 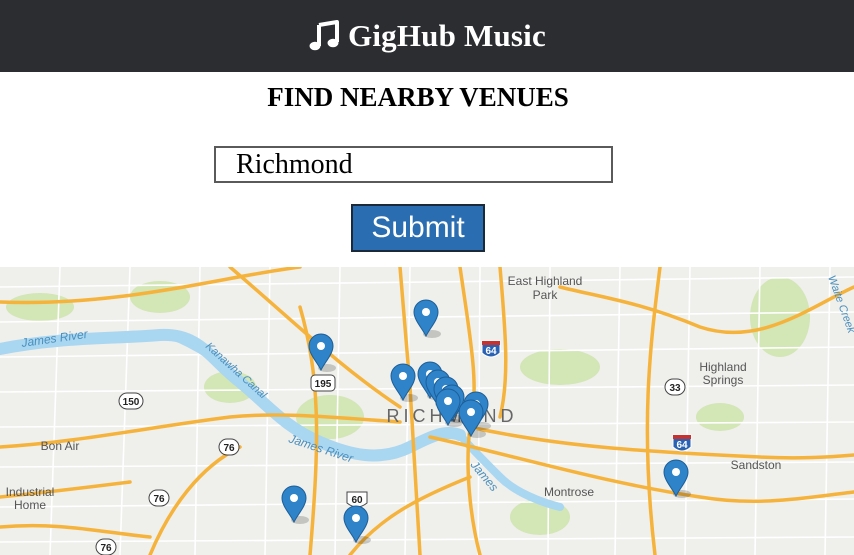 What do you see at coordinates (569, 492) in the screenshot?
I see `label-montrose: Montrose` at bounding box center [569, 492].